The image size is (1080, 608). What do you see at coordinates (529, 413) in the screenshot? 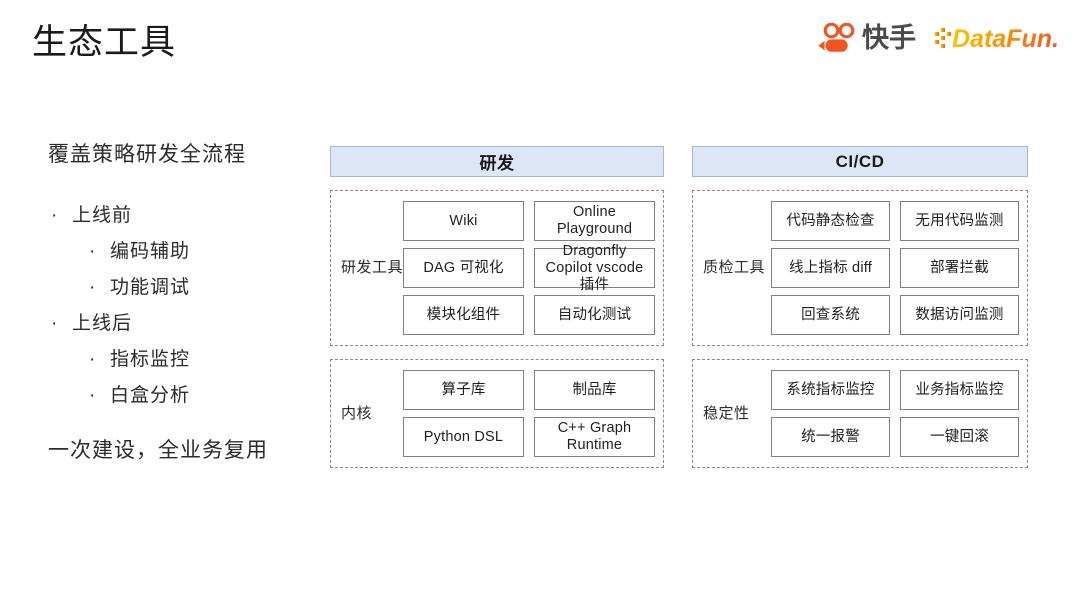
I see `cards-grid-rd-kernel: 算子库 制品库 Python DSL C++ Graph Runtime` at bounding box center [529, 413].